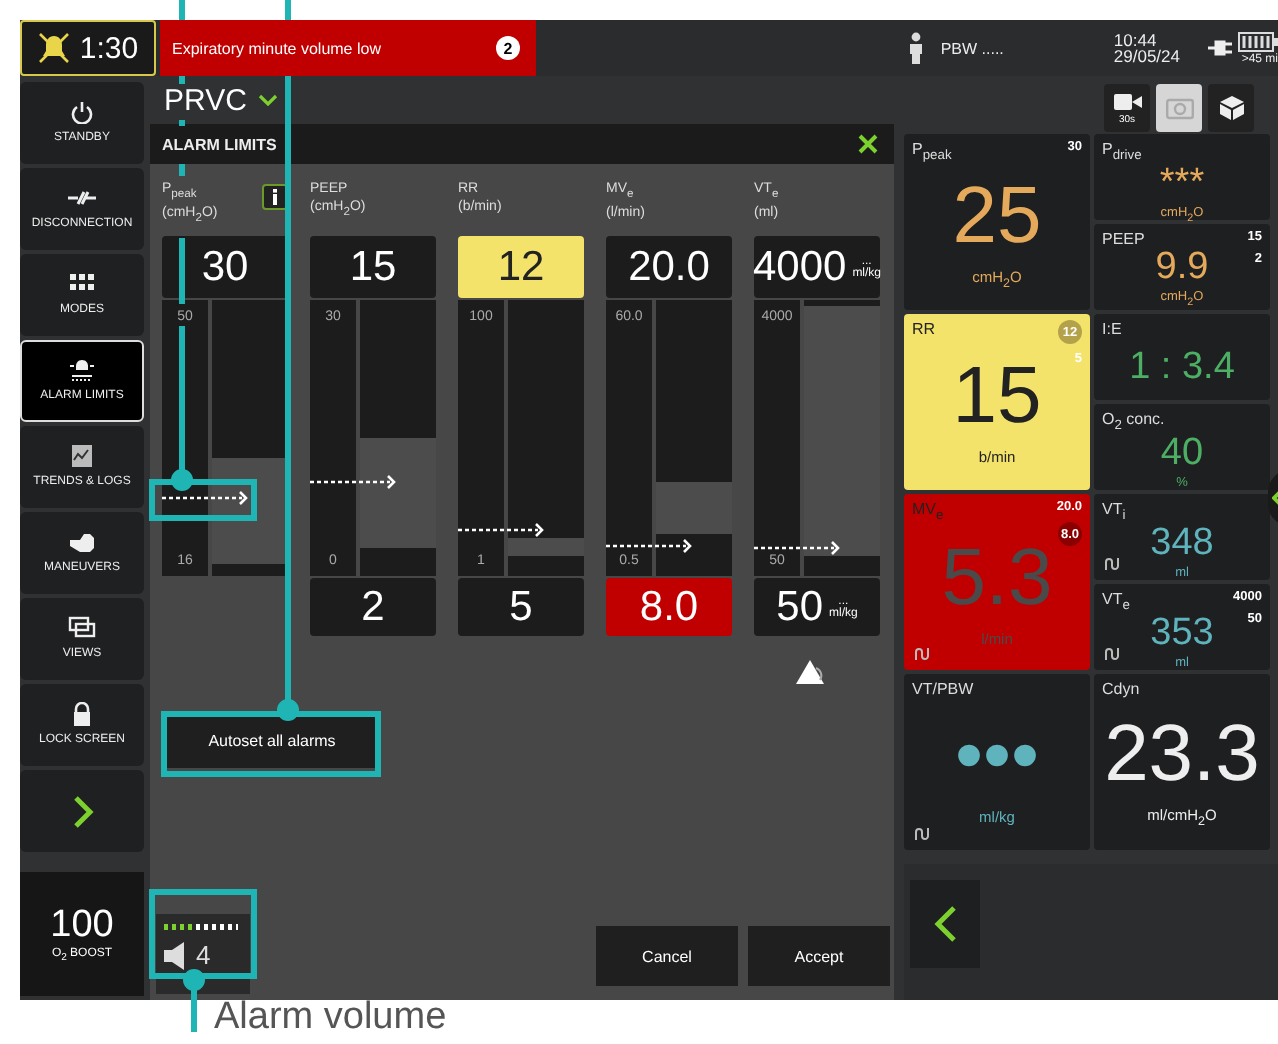 The height and width of the screenshot is (1044, 1278). What do you see at coordinates (275, 197) in the screenshot?
I see `info-icon` at bounding box center [275, 197].